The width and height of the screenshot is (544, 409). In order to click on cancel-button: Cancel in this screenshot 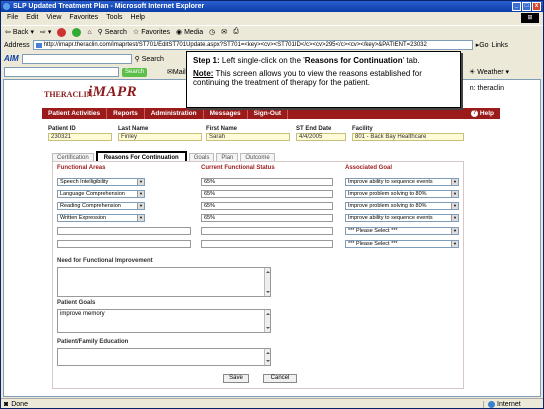, I will do `click(280, 378)`.